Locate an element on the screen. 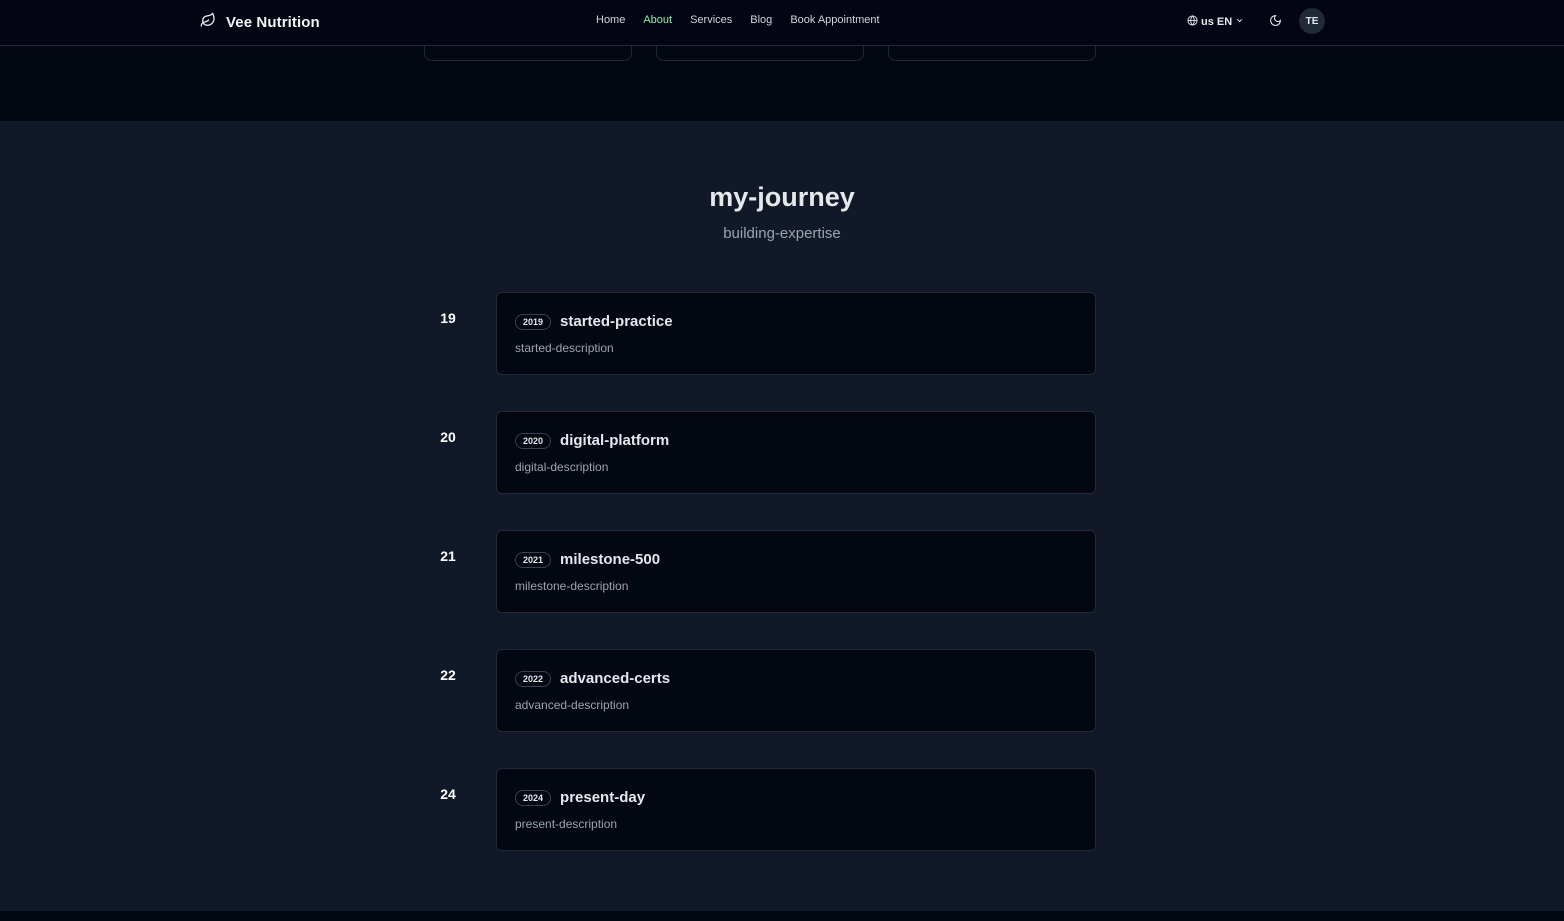 Image resolution: width=1564 pixels, height=921 pixels. timeline-description: started-description is located at coordinates (564, 348).